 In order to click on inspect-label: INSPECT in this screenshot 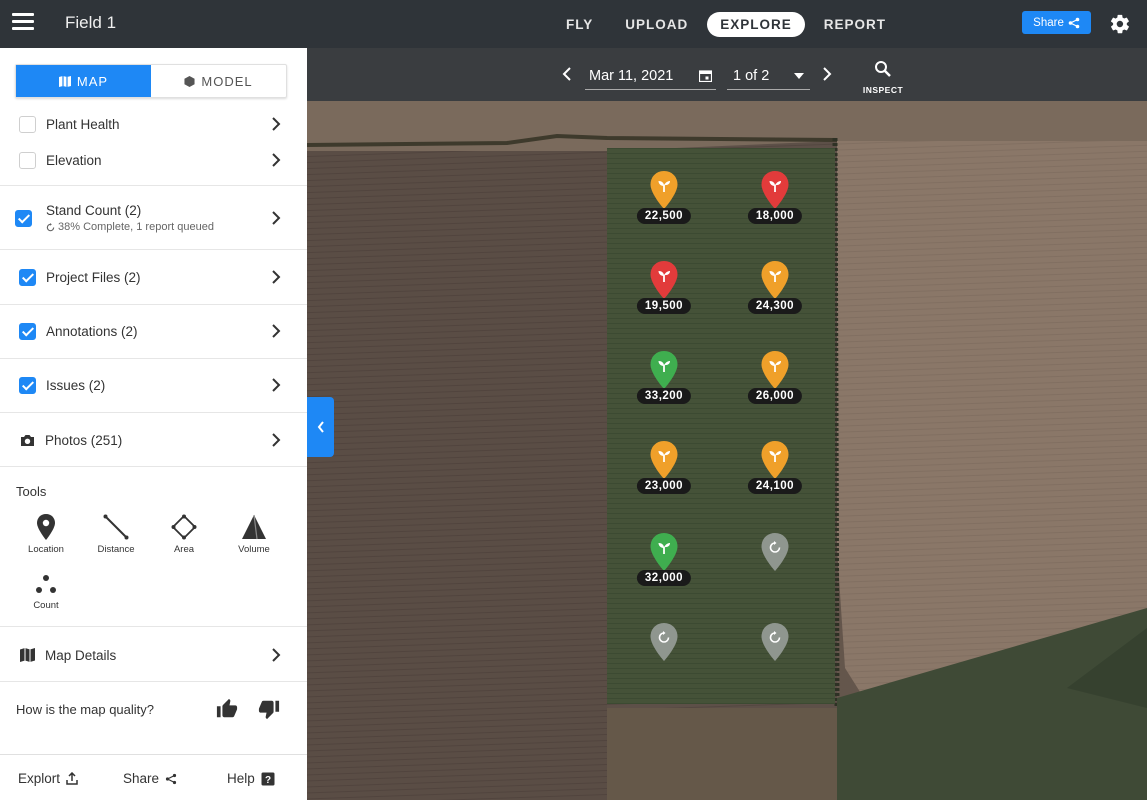, I will do `click(883, 90)`.